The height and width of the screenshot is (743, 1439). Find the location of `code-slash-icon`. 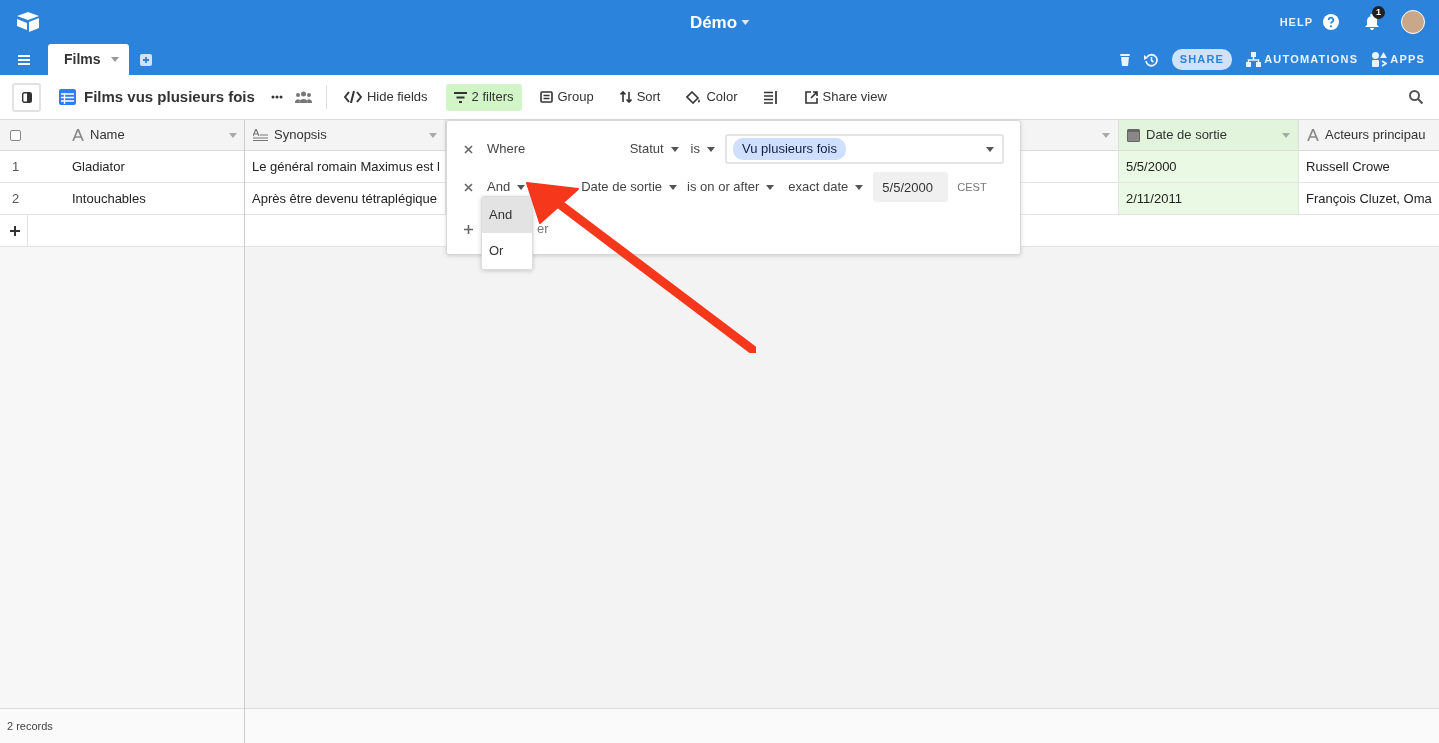

code-slash-icon is located at coordinates (352, 97).